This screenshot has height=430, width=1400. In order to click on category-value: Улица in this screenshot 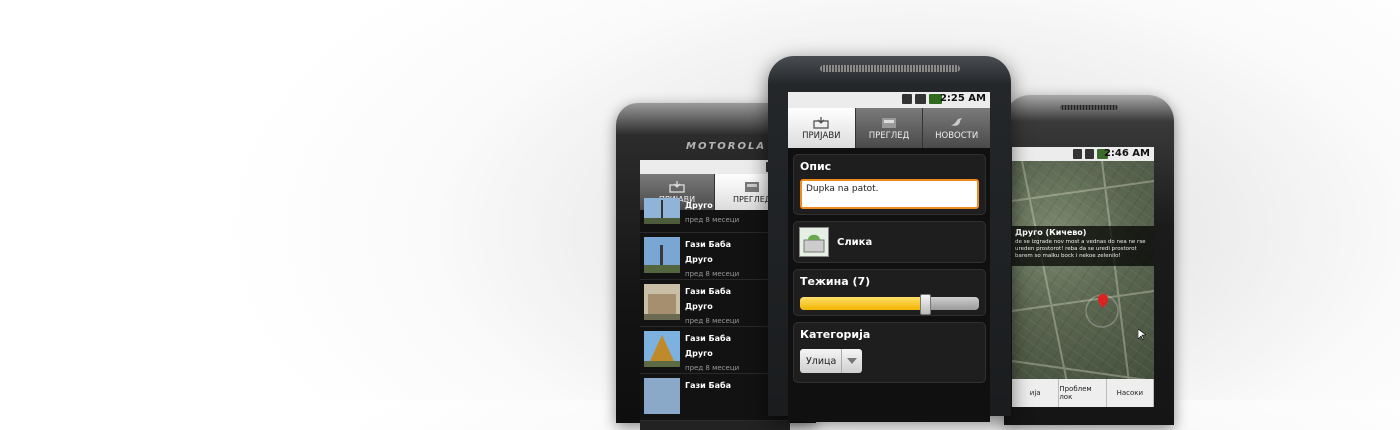, I will do `click(821, 361)`.